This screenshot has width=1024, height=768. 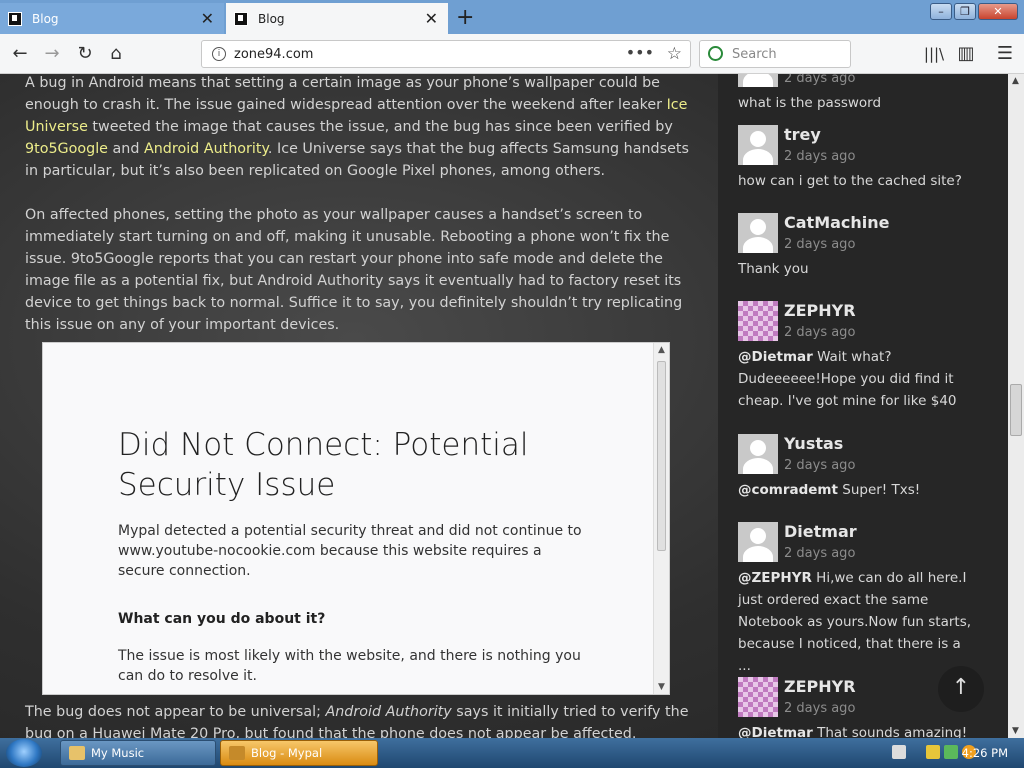 What do you see at coordinates (966, 54) in the screenshot?
I see `sidebar-toggle-icon: ▥` at bounding box center [966, 54].